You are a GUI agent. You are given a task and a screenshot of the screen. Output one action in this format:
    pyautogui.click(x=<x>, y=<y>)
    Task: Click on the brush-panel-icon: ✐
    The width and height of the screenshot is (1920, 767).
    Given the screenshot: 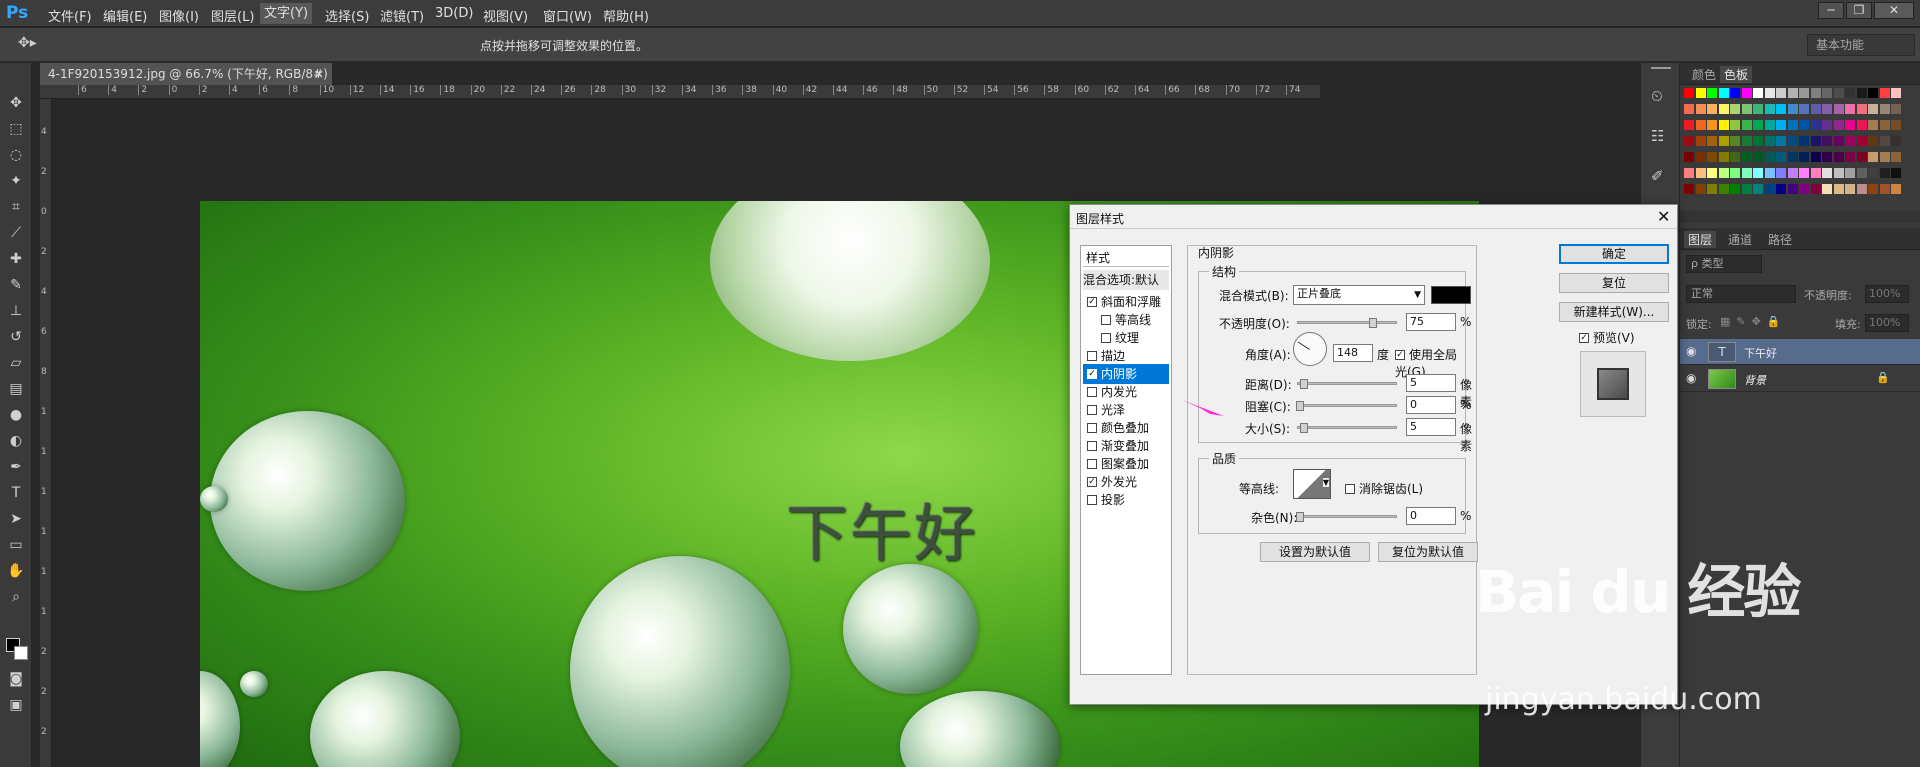 What is the action you would take?
    pyautogui.click(x=1657, y=176)
    